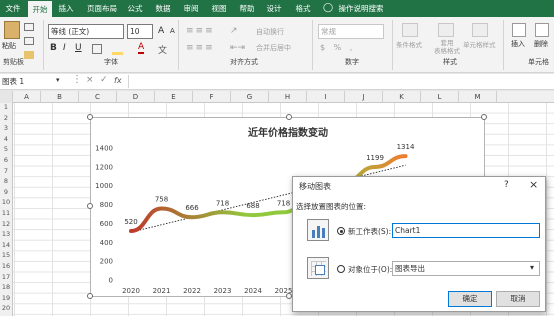 This screenshot has width=554, height=316. I want to click on row-header: 15, so click(6, 255).